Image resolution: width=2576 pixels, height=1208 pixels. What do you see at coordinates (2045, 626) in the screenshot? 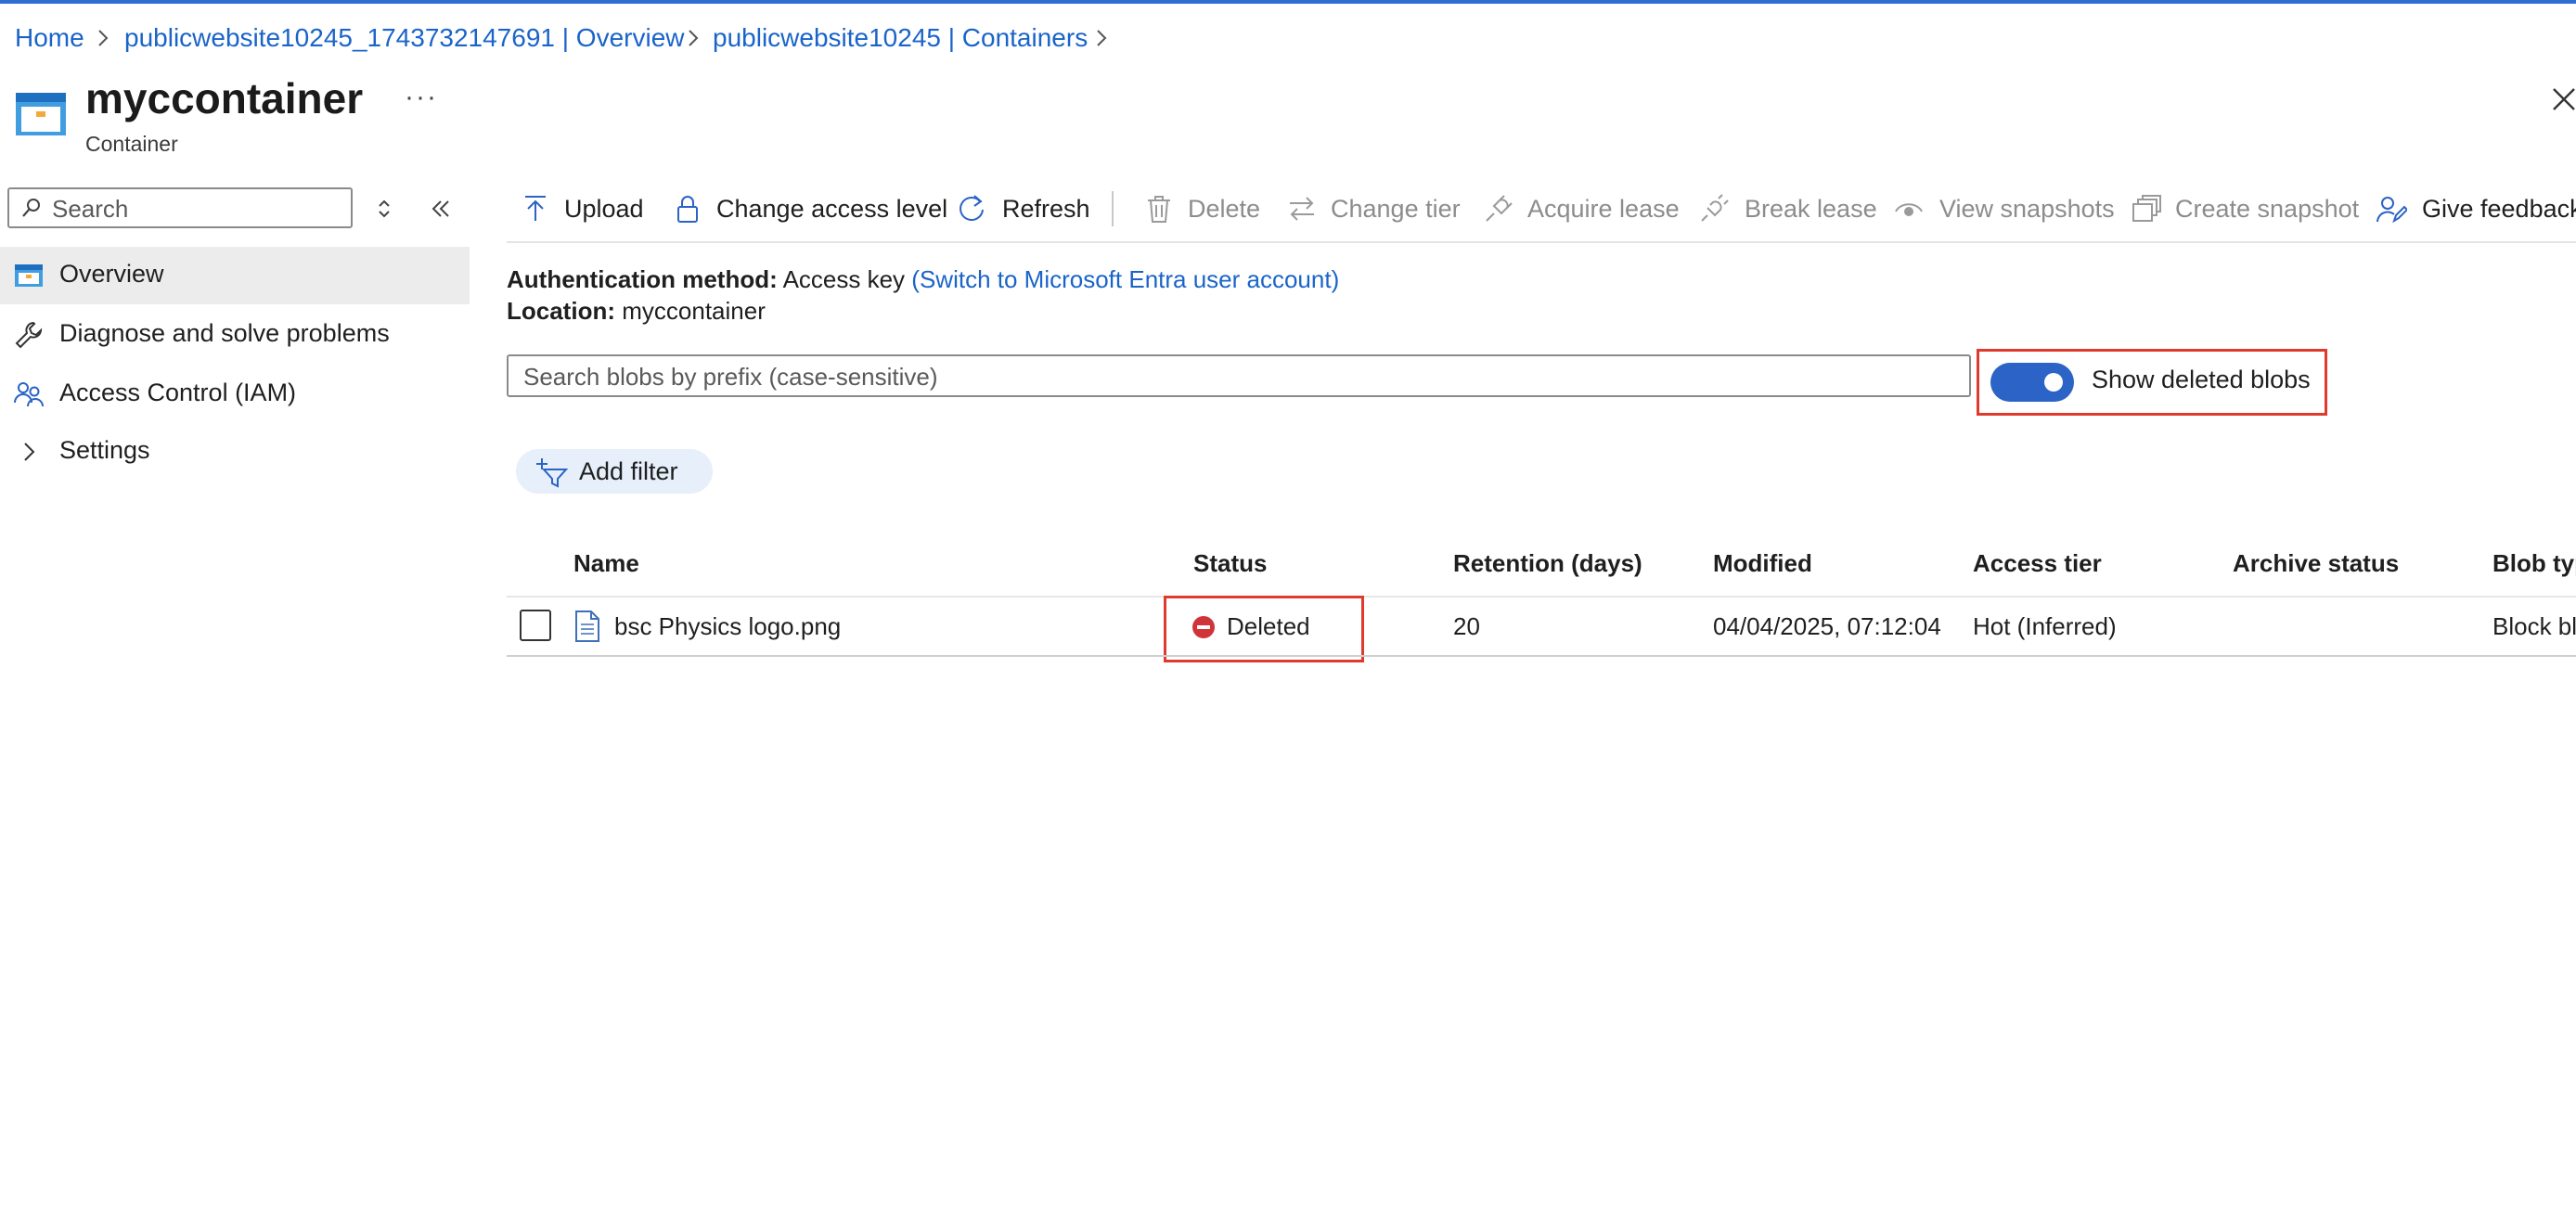
I see `blob-access-tier: Hot (Inferred)` at bounding box center [2045, 626].